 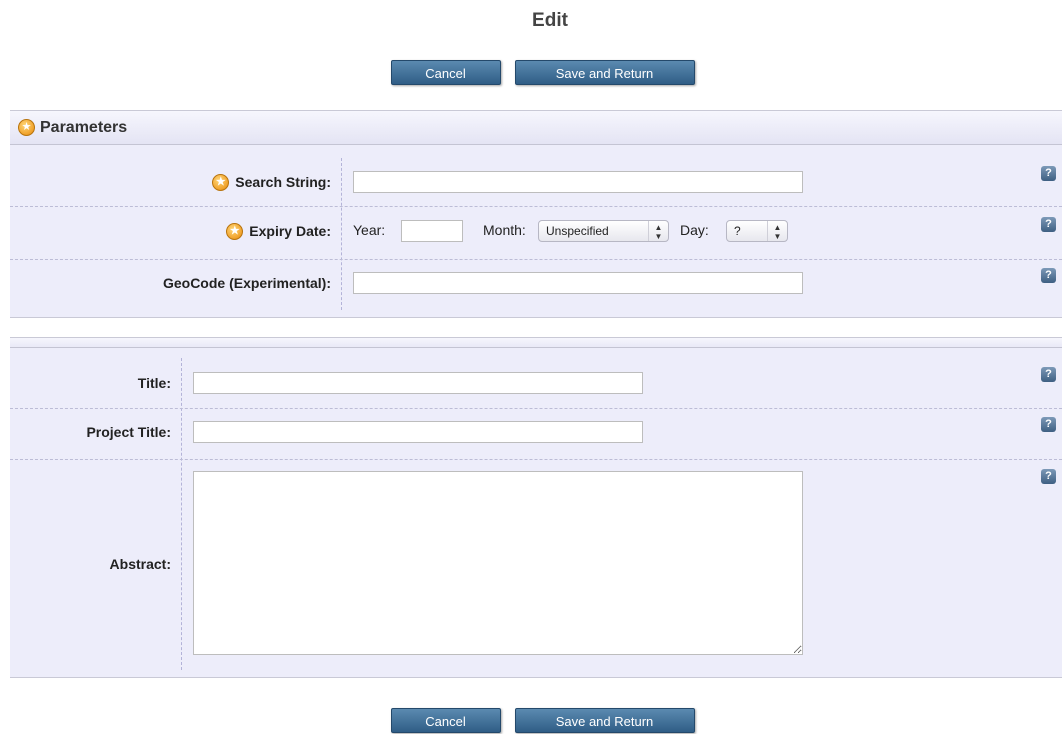 I want to click on title-input, so click(x=418, y=383).